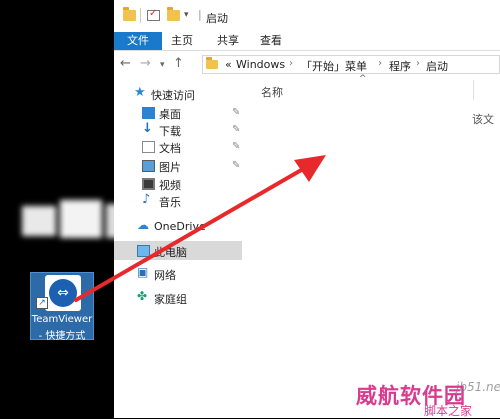 This screenshot has width=500, height=419. I want to click on watermark-subtitle: 脚本之家, so click(448, 411).